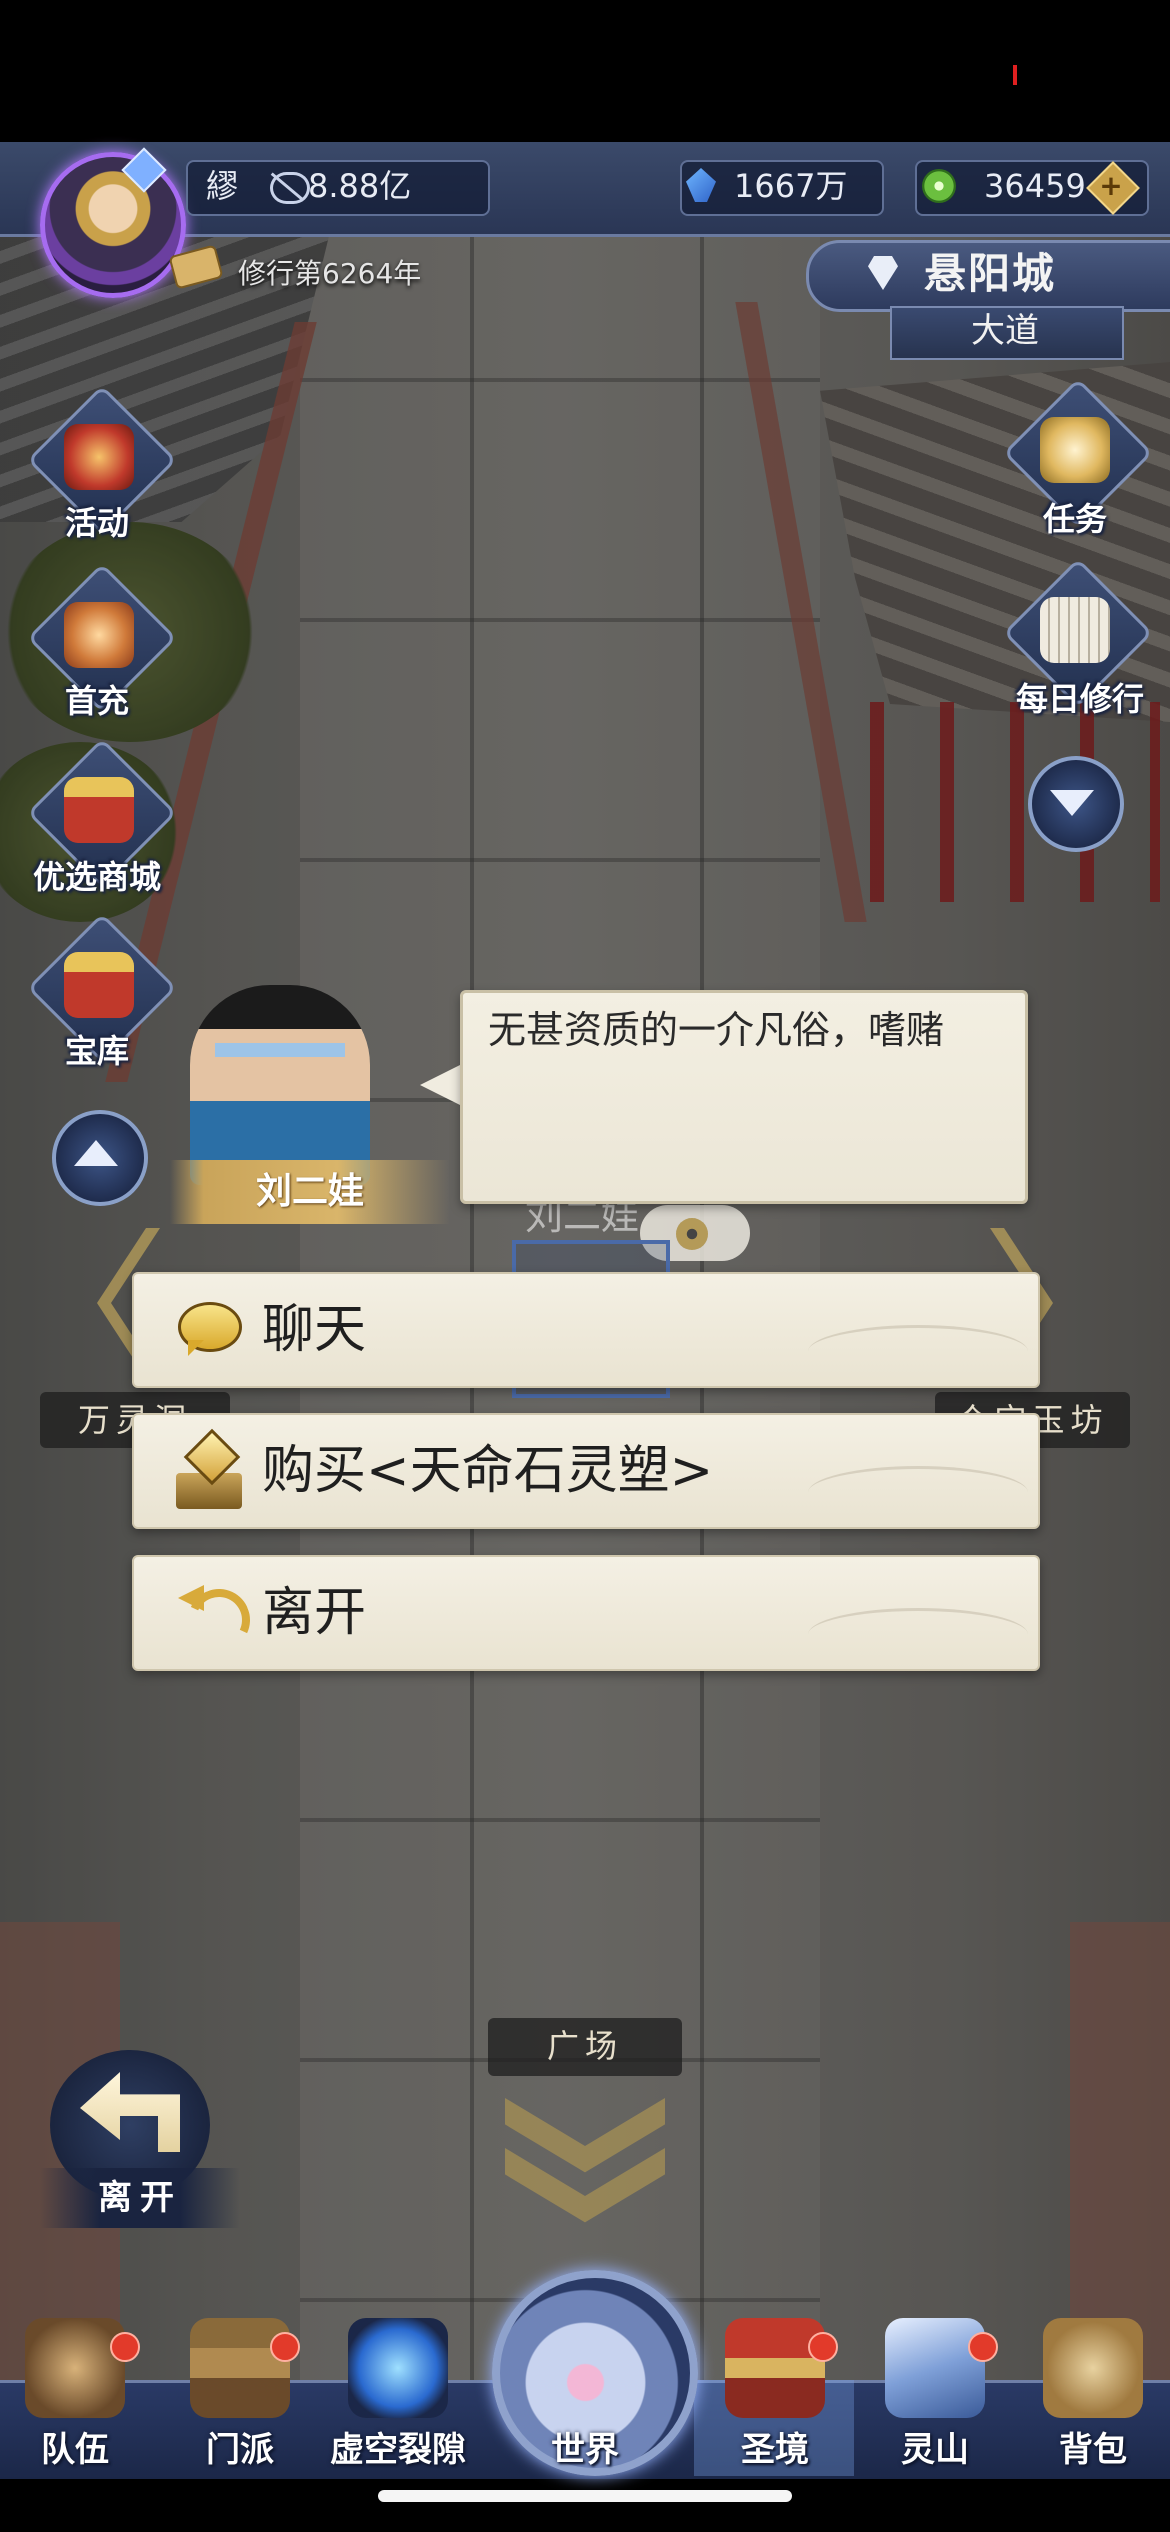 Image resolution: width=1170 pixels, height=2532 pixels. What do you see at coordinates (280, 1085) in the screenshot?
I see `npc-portrait` at bounding box center [280, 1085].